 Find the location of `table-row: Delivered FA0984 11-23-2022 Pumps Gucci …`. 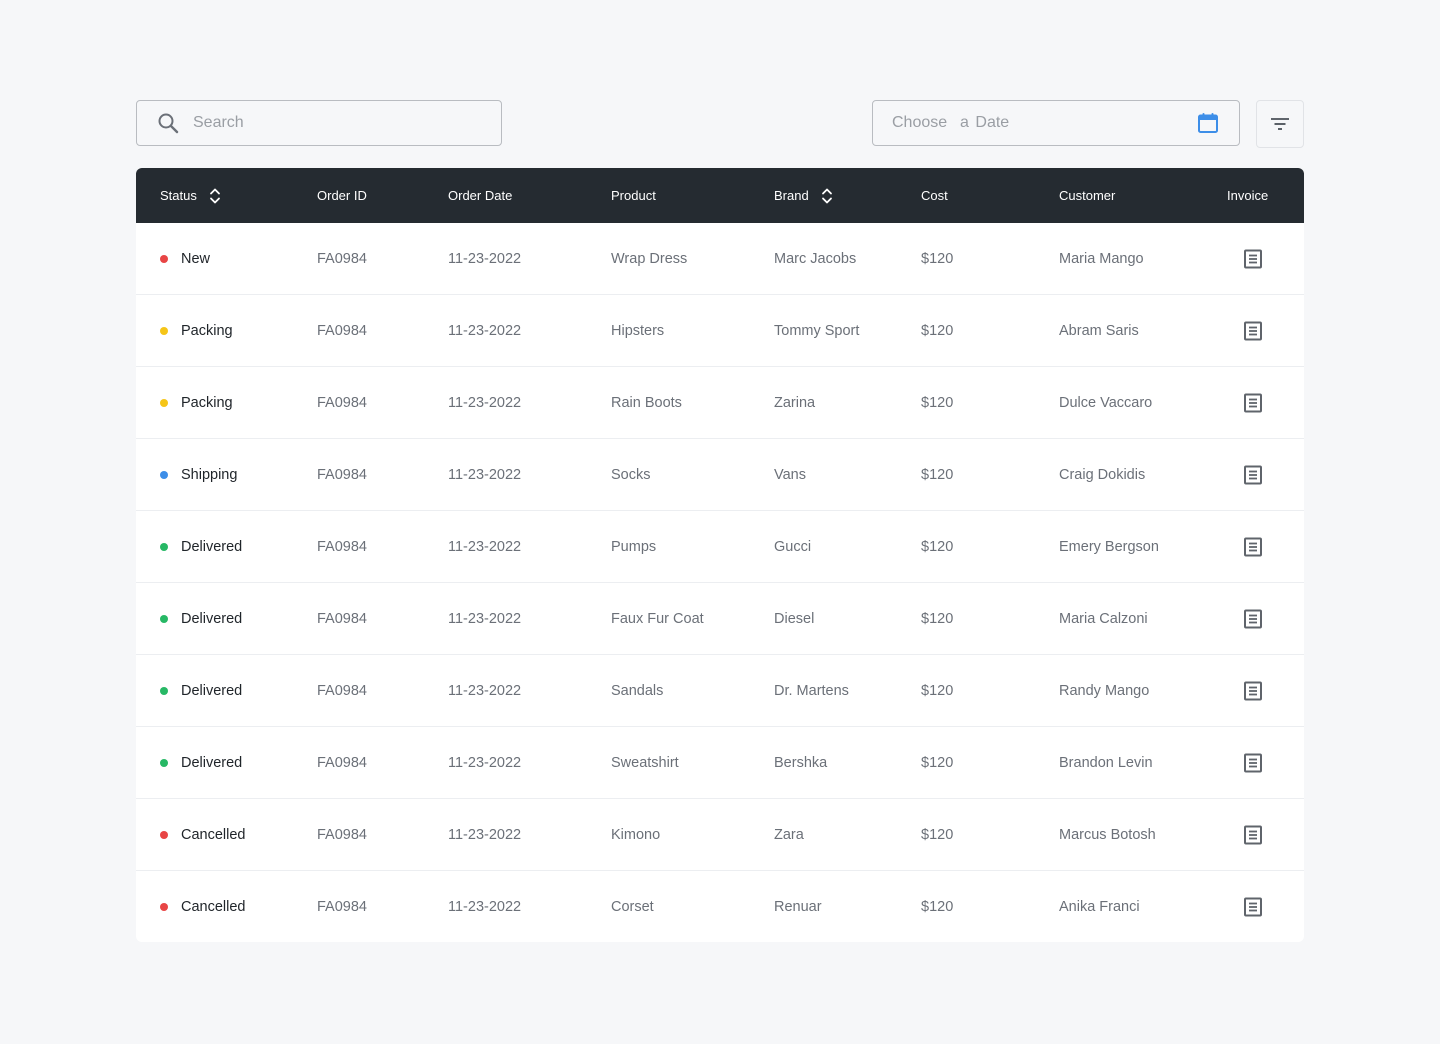

table-row: Delivered FA0984 11-23-2022 Pumps Gucci … is located at coordinates (720, 546).